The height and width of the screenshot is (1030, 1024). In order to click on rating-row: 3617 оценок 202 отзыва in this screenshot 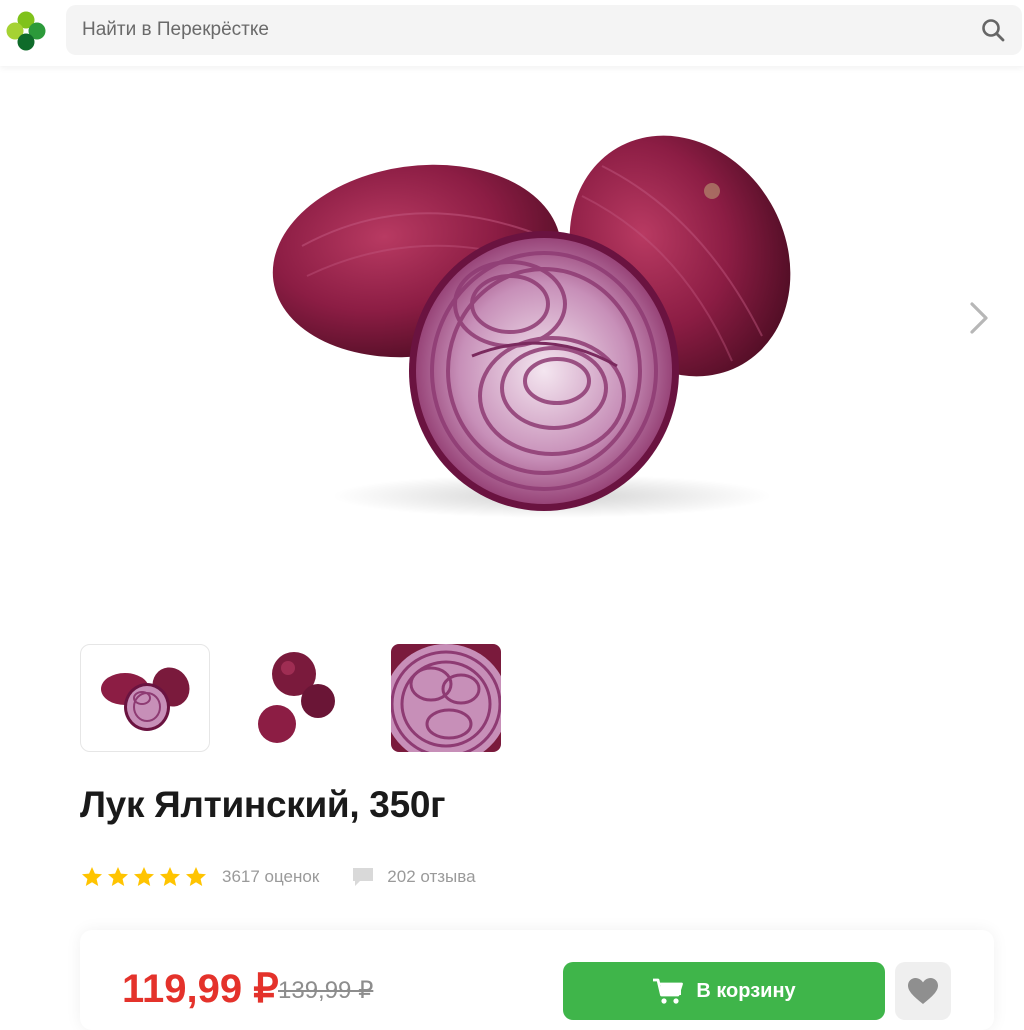, I will do `click(278, 877)`.